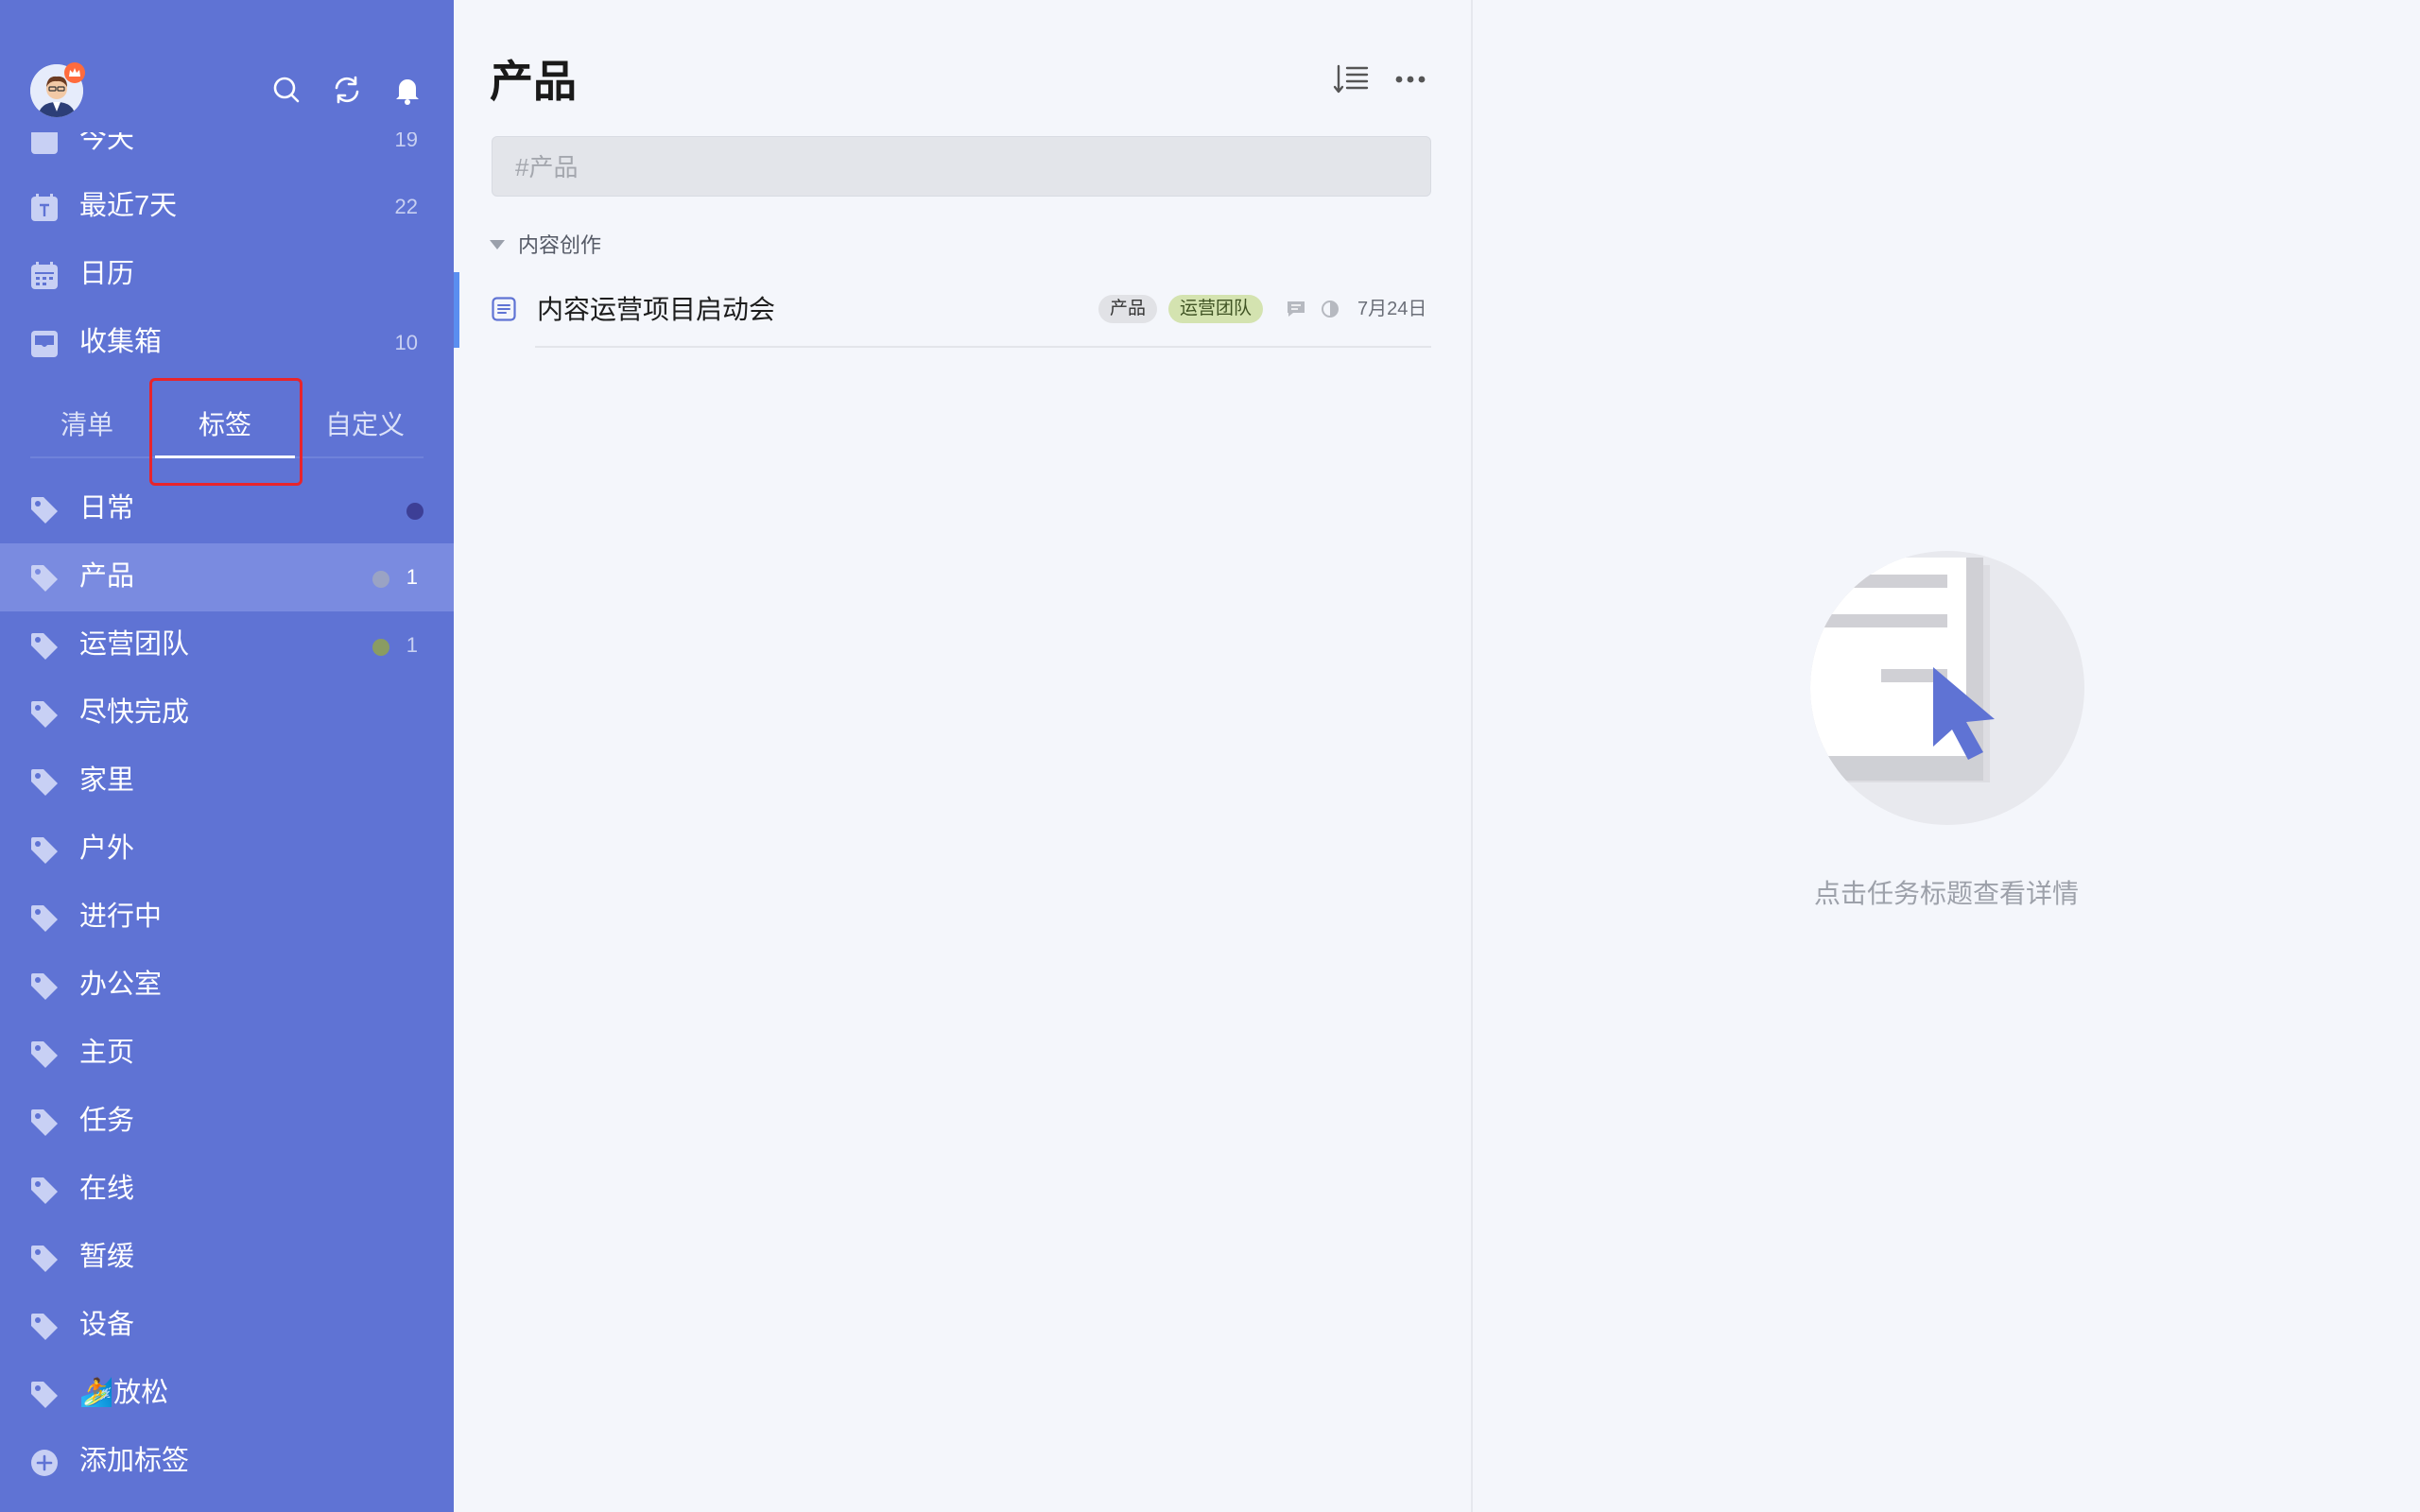 This screenshot has height=1512, width=2420. Describe the element at coordinates (107, 1053) in the screenshot. I see `tag-label: 主页` at that location.